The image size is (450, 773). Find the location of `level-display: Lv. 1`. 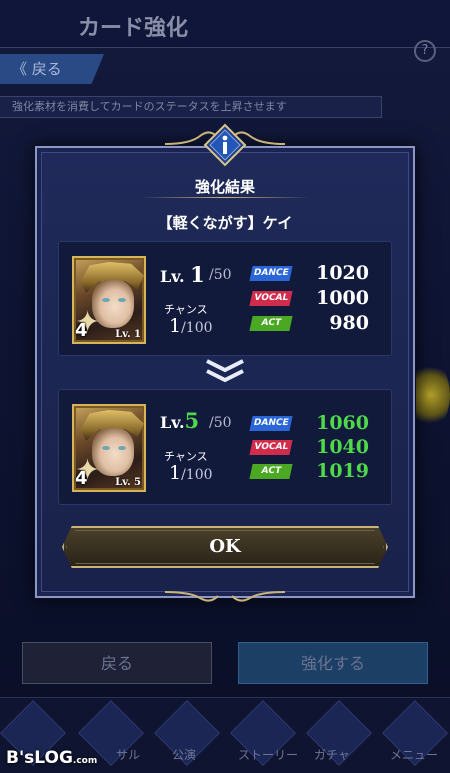

level-display: Lv. 1 is located at coordinates (182, 274).